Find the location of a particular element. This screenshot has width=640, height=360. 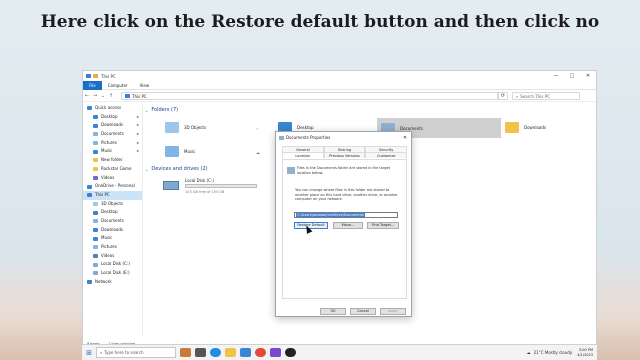

drive-usage-bar is located at coordinates (221, 186).